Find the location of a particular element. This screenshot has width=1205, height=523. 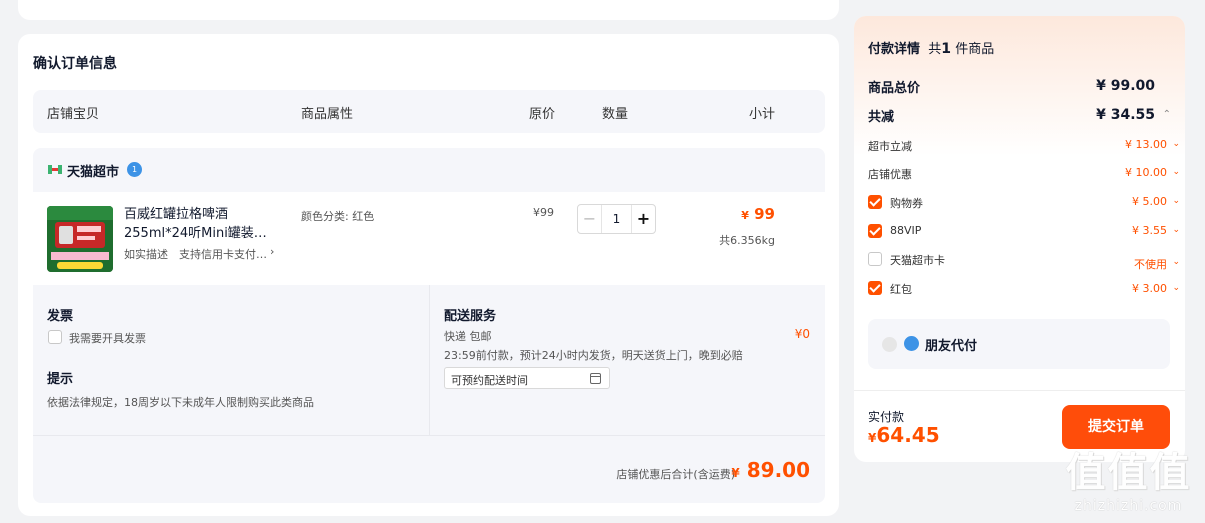

discount-value-supermarket: ¥ 13.00 is located at coordinates (1146, 144).